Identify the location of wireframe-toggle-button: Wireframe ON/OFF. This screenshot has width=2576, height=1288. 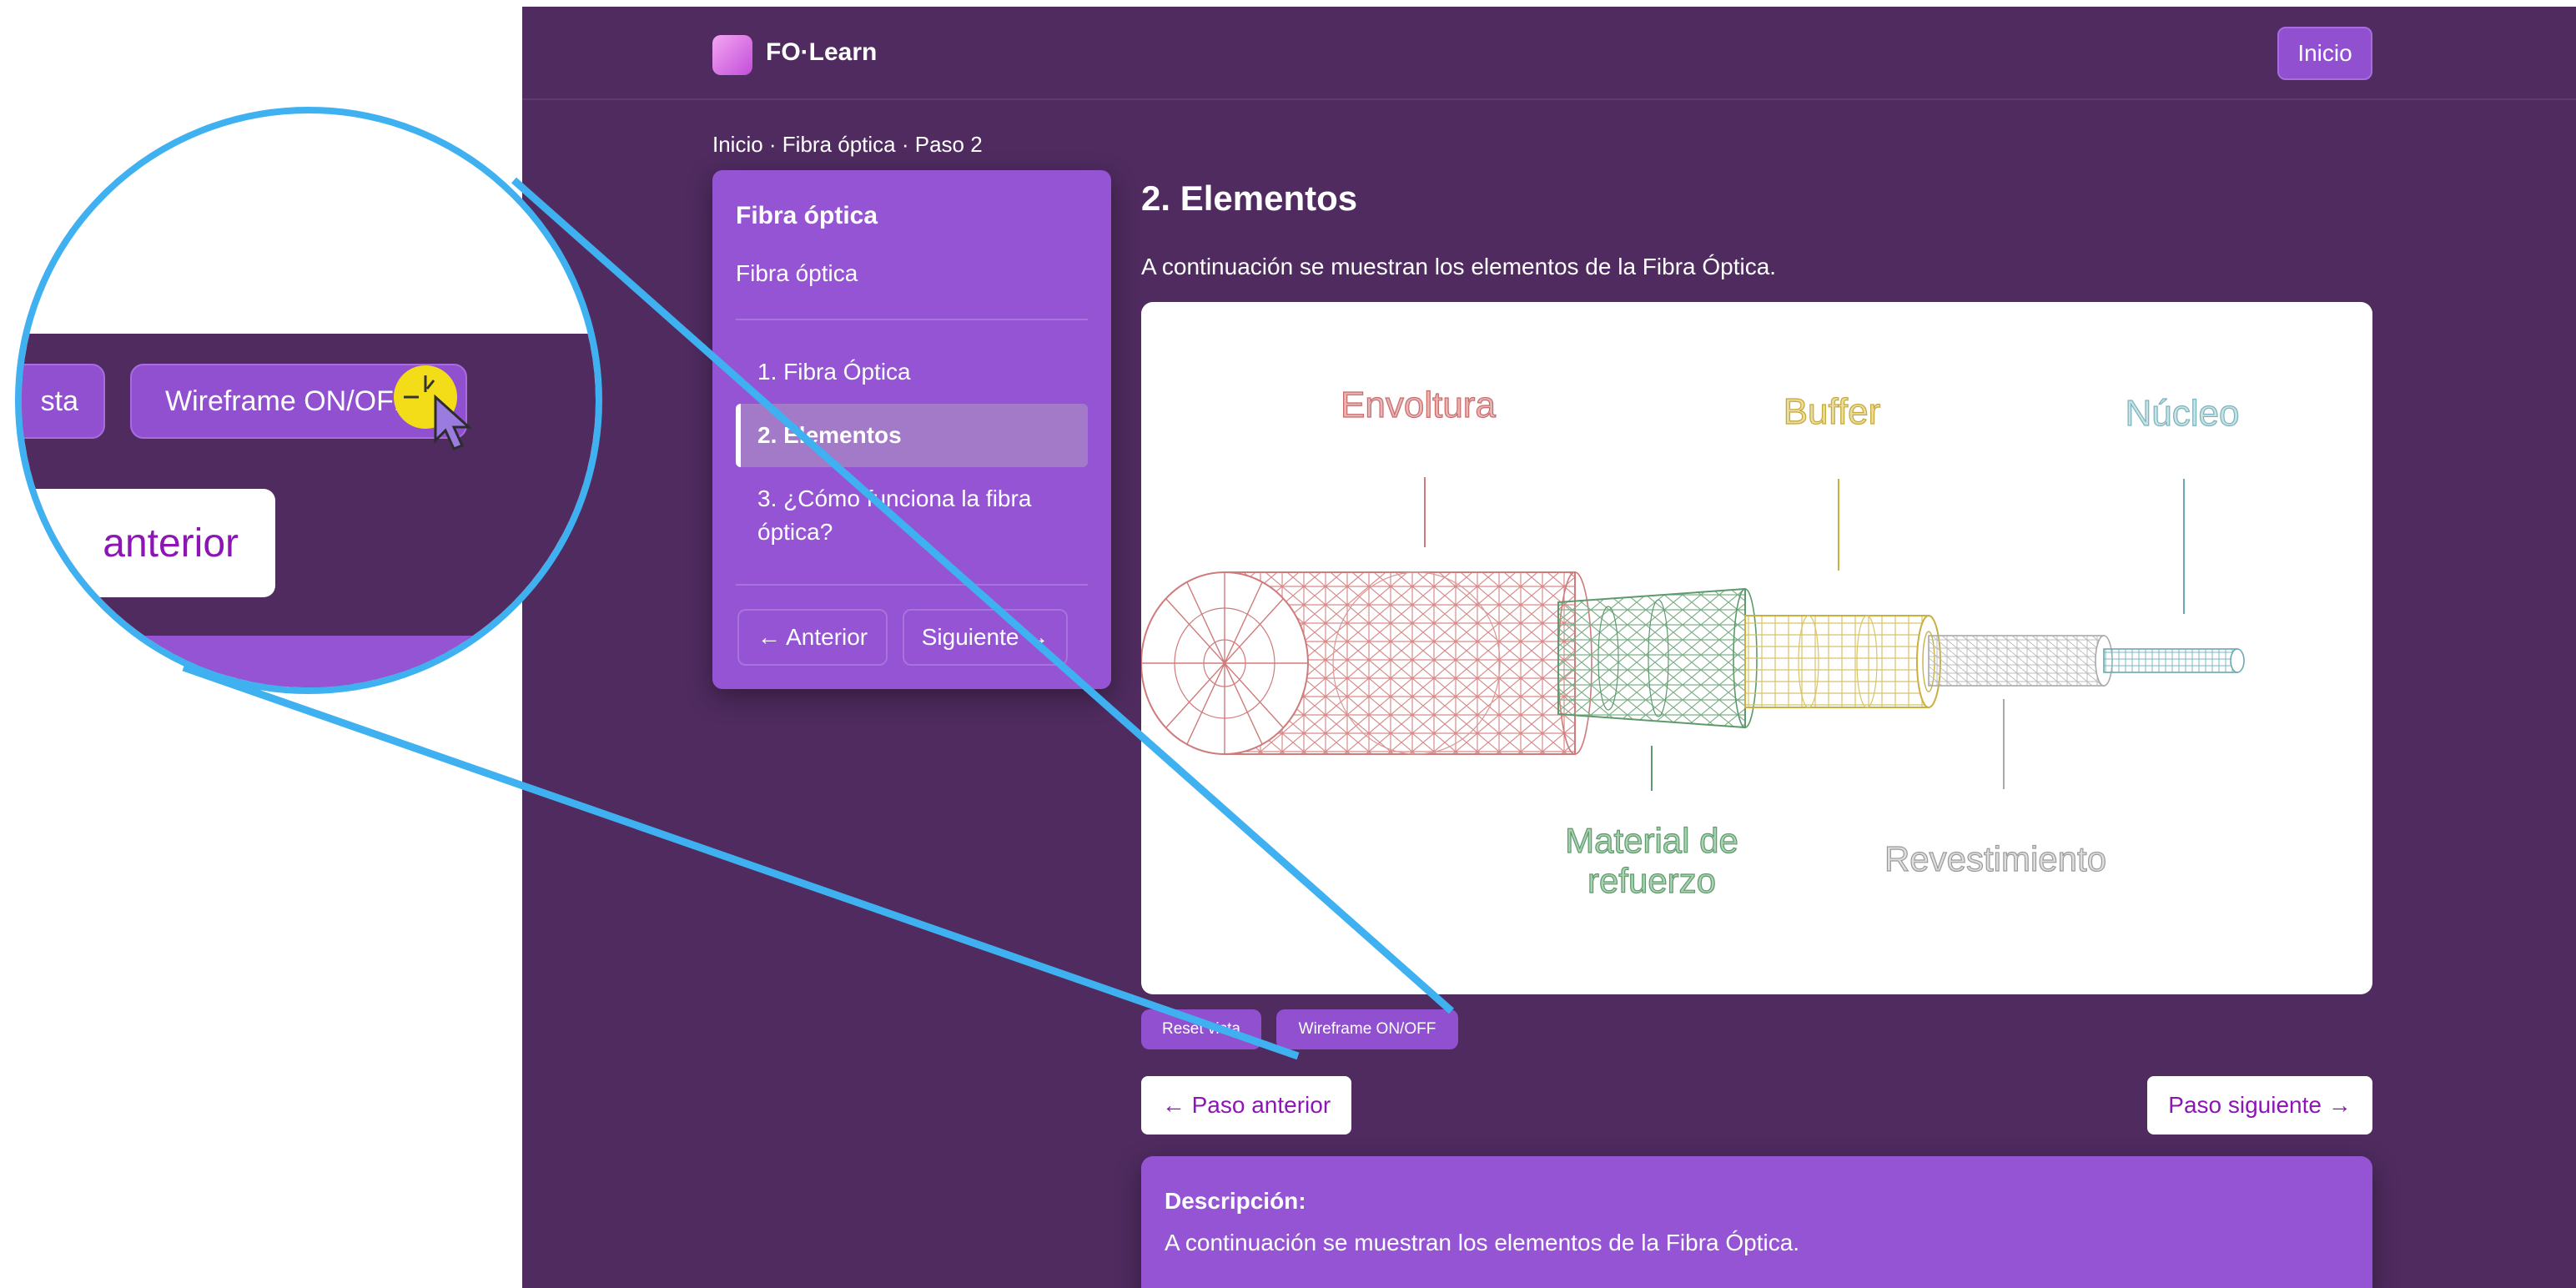
(1367, 1029).